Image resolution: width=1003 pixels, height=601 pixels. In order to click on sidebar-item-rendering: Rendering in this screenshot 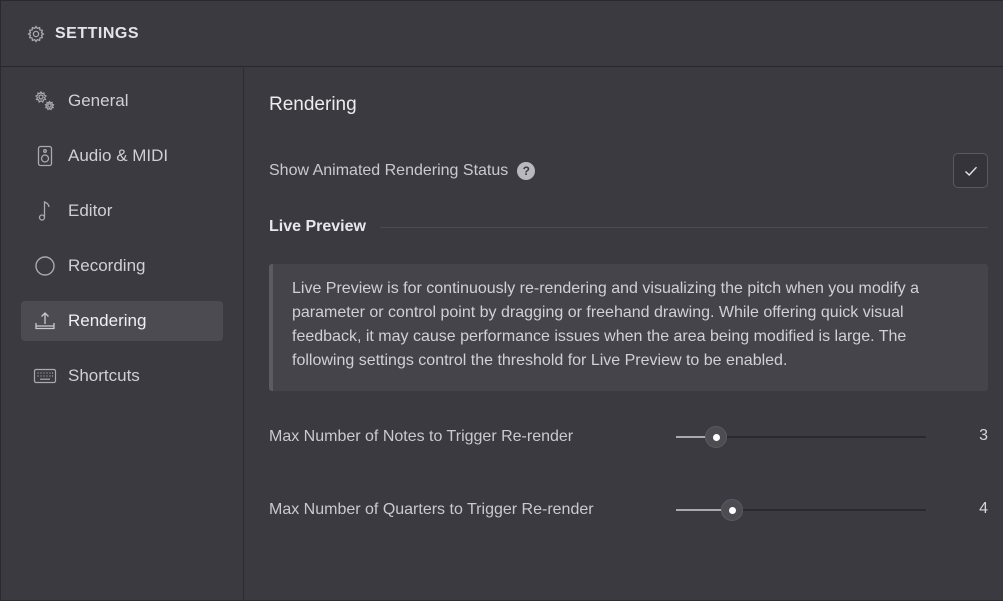, I will do `click(122, 321)`.